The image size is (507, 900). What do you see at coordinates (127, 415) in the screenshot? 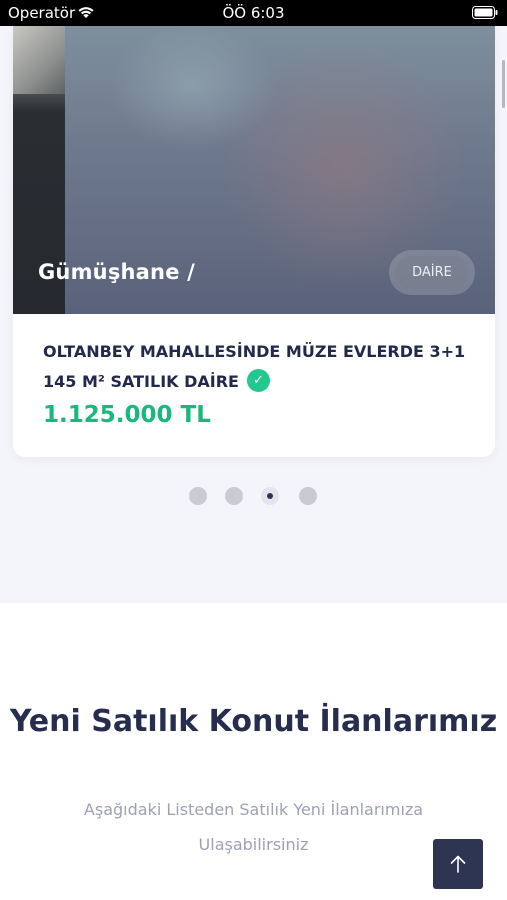
I see `listing-price: 1.125.000 TL` at bounding box center [127, 415].